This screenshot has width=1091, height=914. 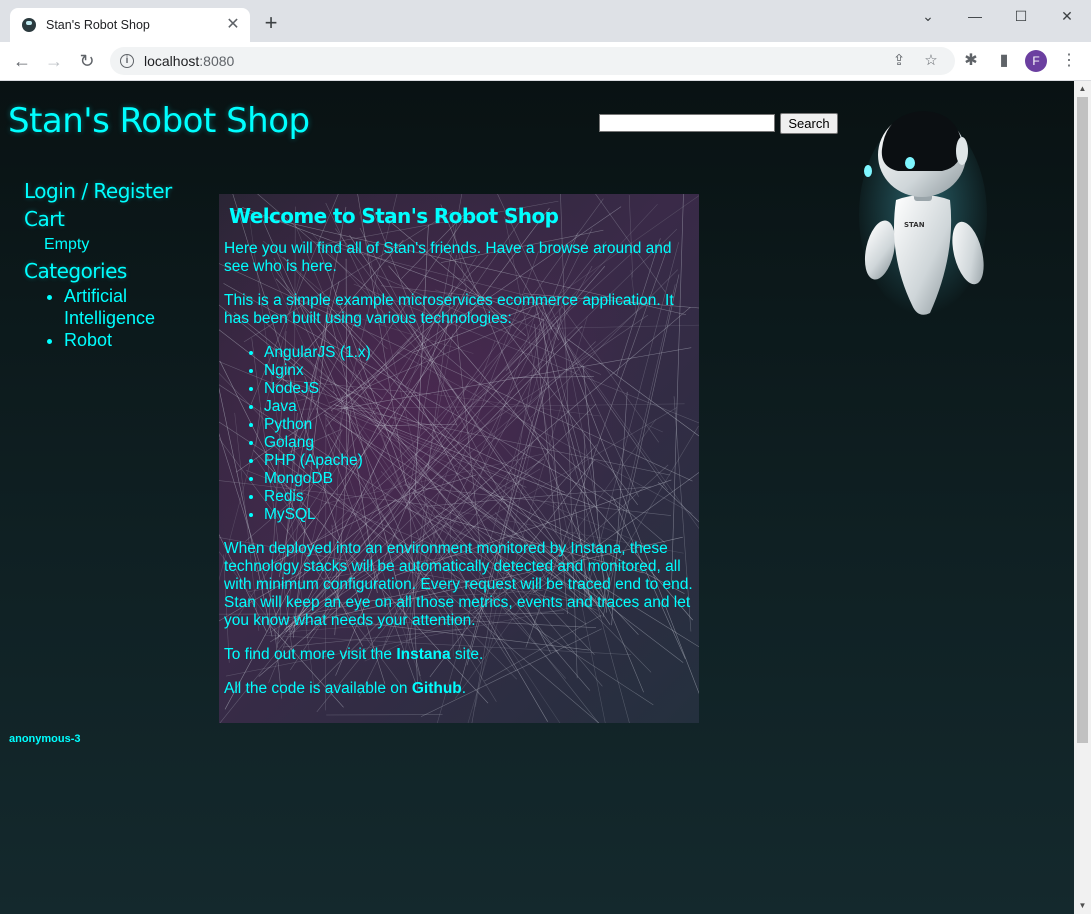 What do you see at coordinates (1067, 16) in the screenshot?
I see `close-window-icon: ✕` at bounding box center [1067, 16].